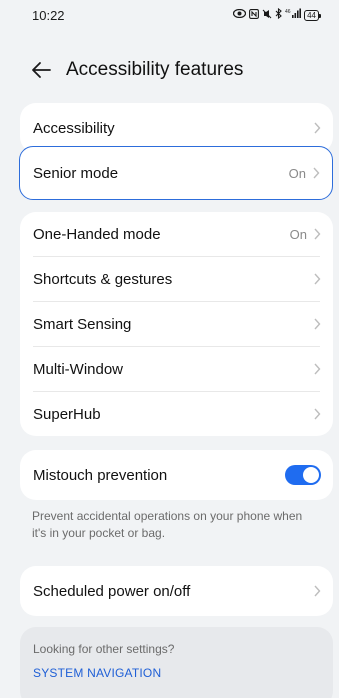  I want to click on battery-icon: 44, so click(312, 15).